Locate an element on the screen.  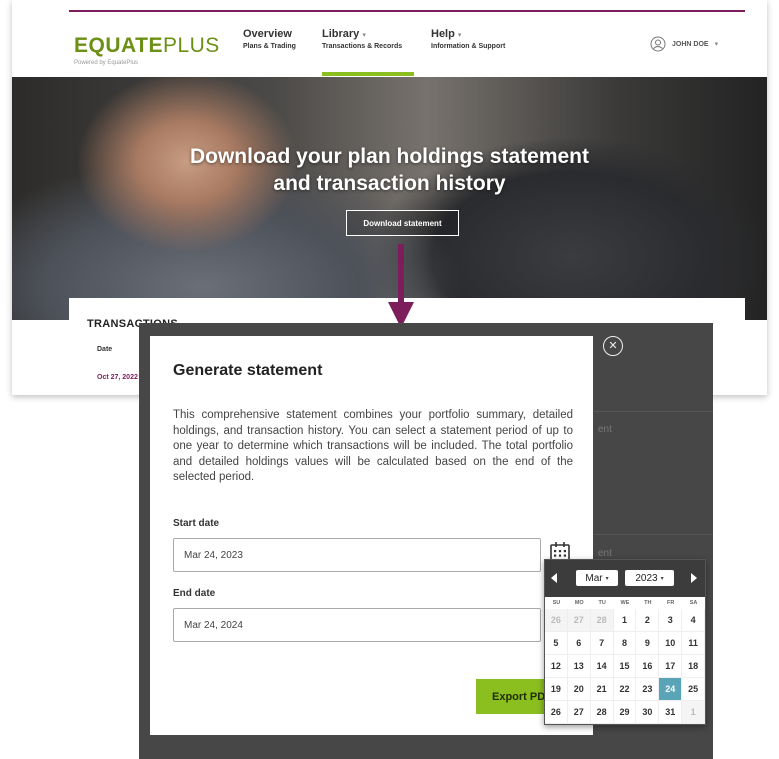
transactions-date-cell: Oct 27, 2022 is located at coordinates (117, 377).